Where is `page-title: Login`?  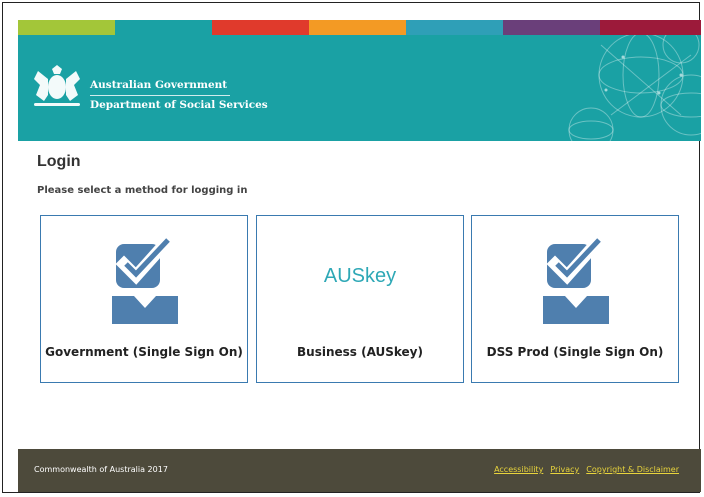 page-title: Login is located at coordinates (59, 161).